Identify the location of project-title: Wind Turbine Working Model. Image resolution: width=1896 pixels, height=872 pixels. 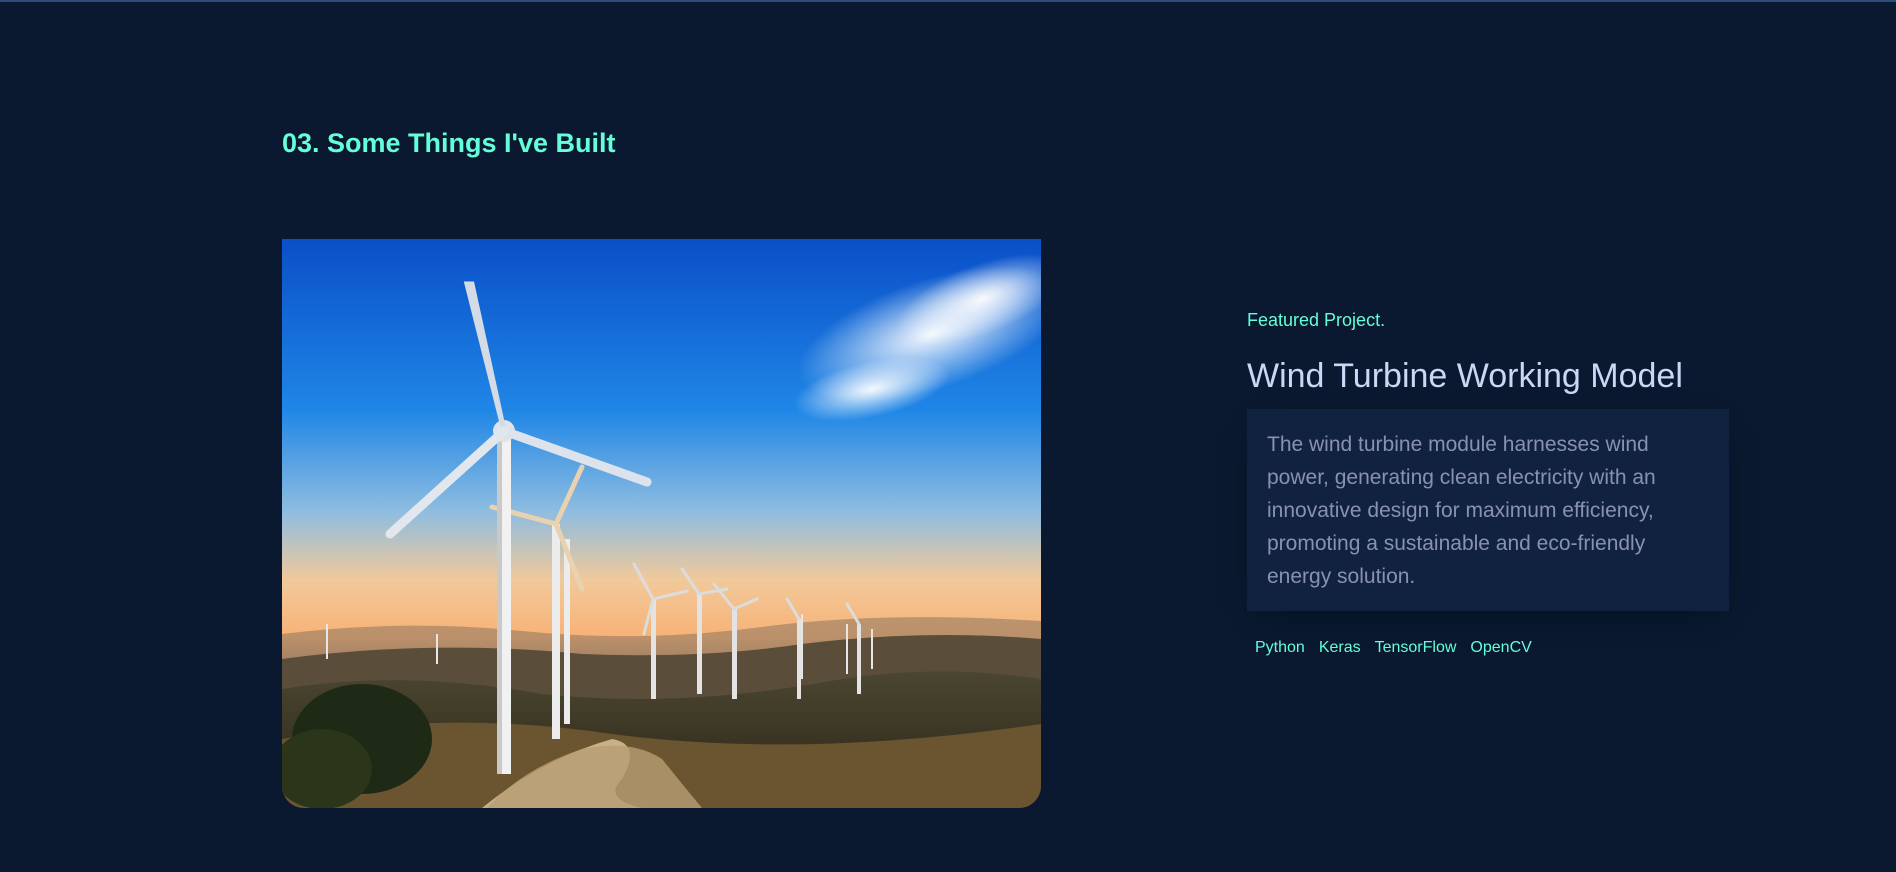
(1465, 376).